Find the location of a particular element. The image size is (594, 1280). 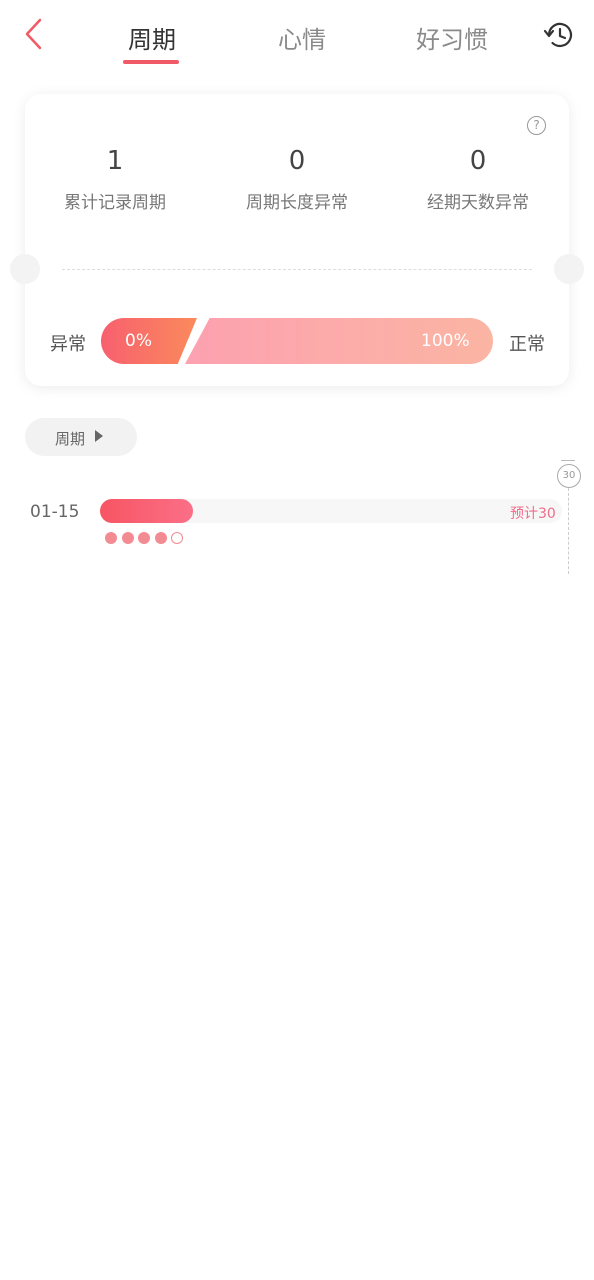

tab-cycle: 周期 is located at coordinates (152, 37).